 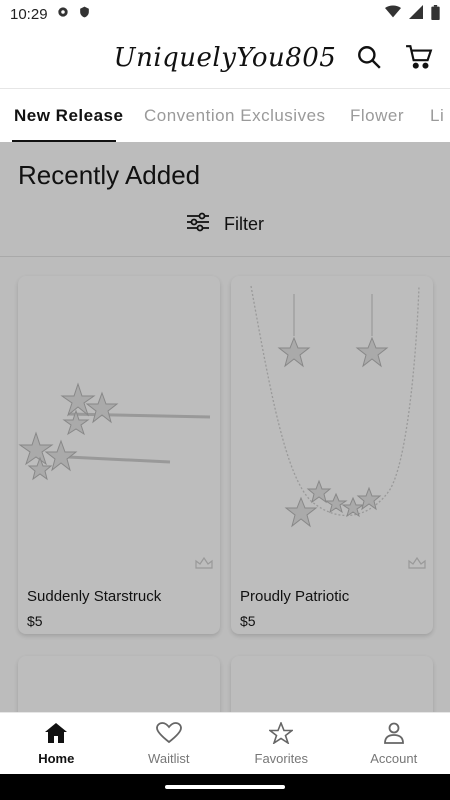 I want to click on status-left: 10:29, so click(x=50, y=14).